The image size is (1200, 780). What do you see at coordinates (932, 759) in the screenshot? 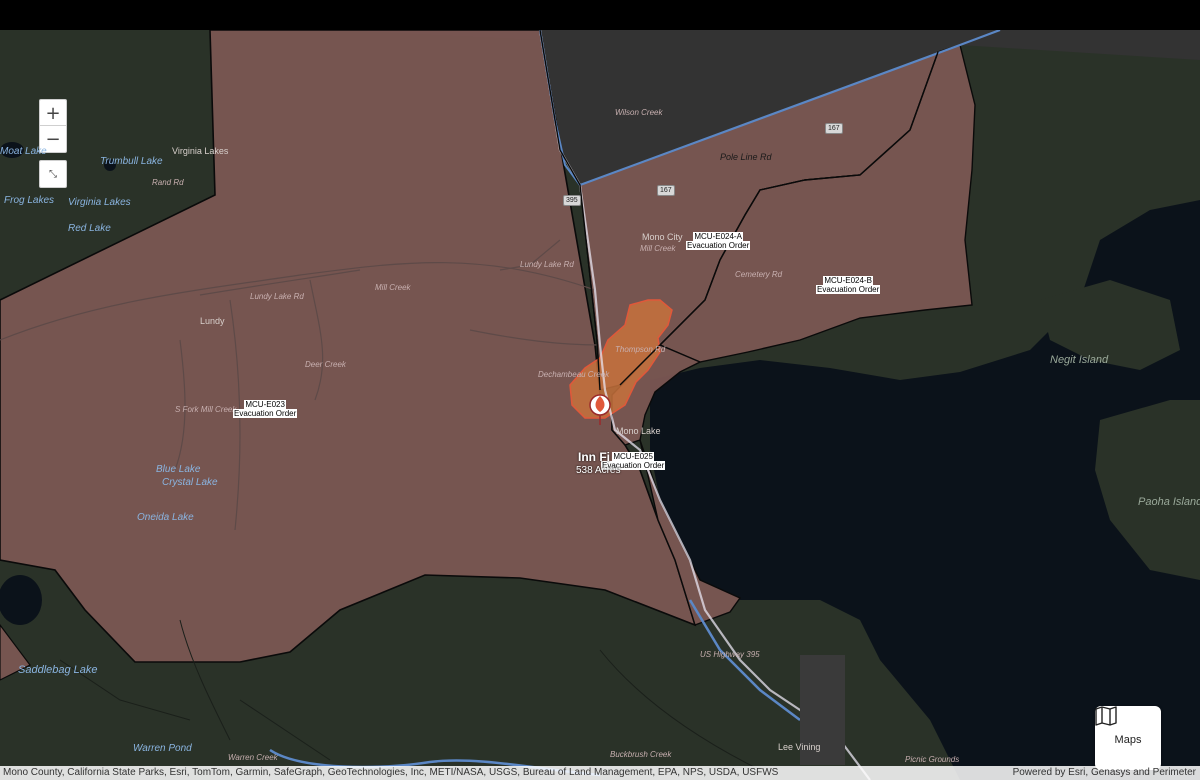
I see `label-picnic-grounds: Picnic Grounds` at bounding box center [932, 759].